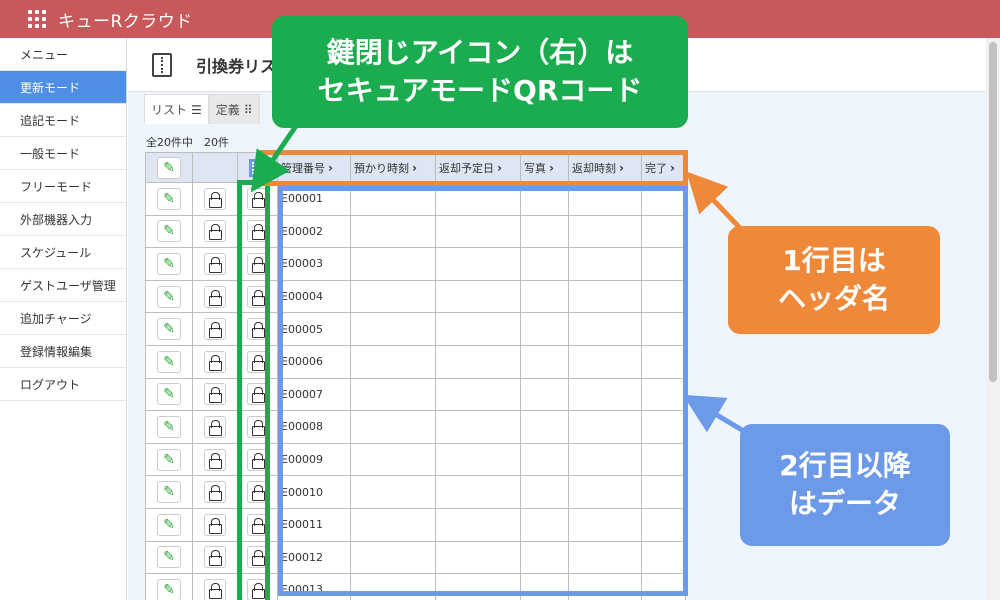 The width and height of the screenshot is (1000, 600). I want to click on apps-grid-icon, so click(37, 19).